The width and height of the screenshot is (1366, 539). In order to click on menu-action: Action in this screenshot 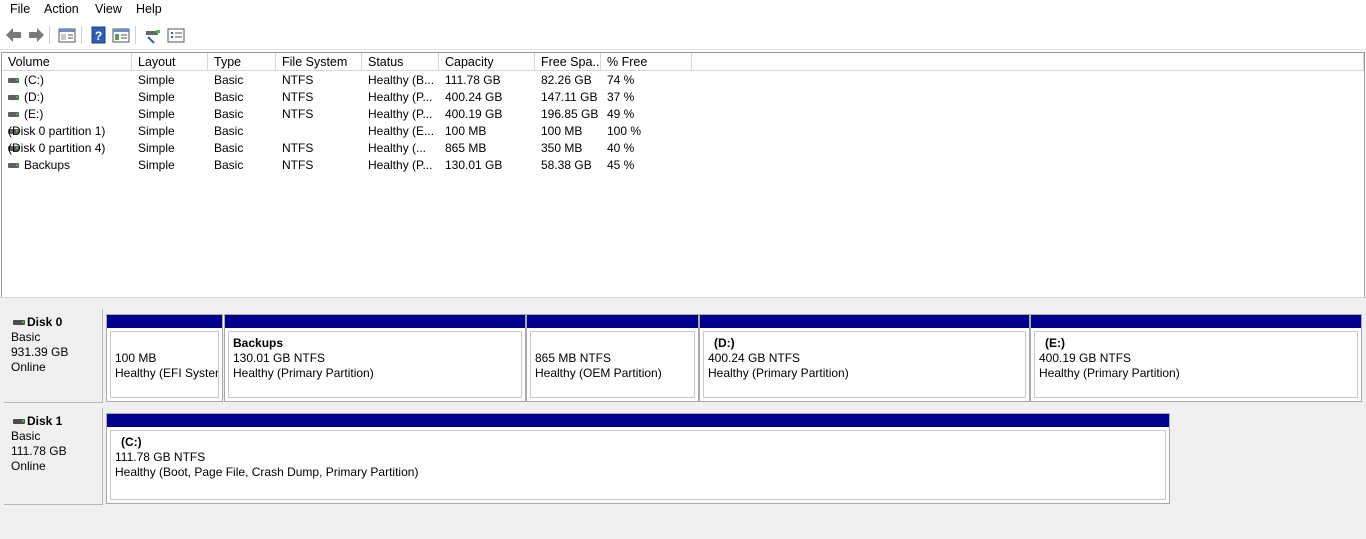, I will do `click(61, 9)`.